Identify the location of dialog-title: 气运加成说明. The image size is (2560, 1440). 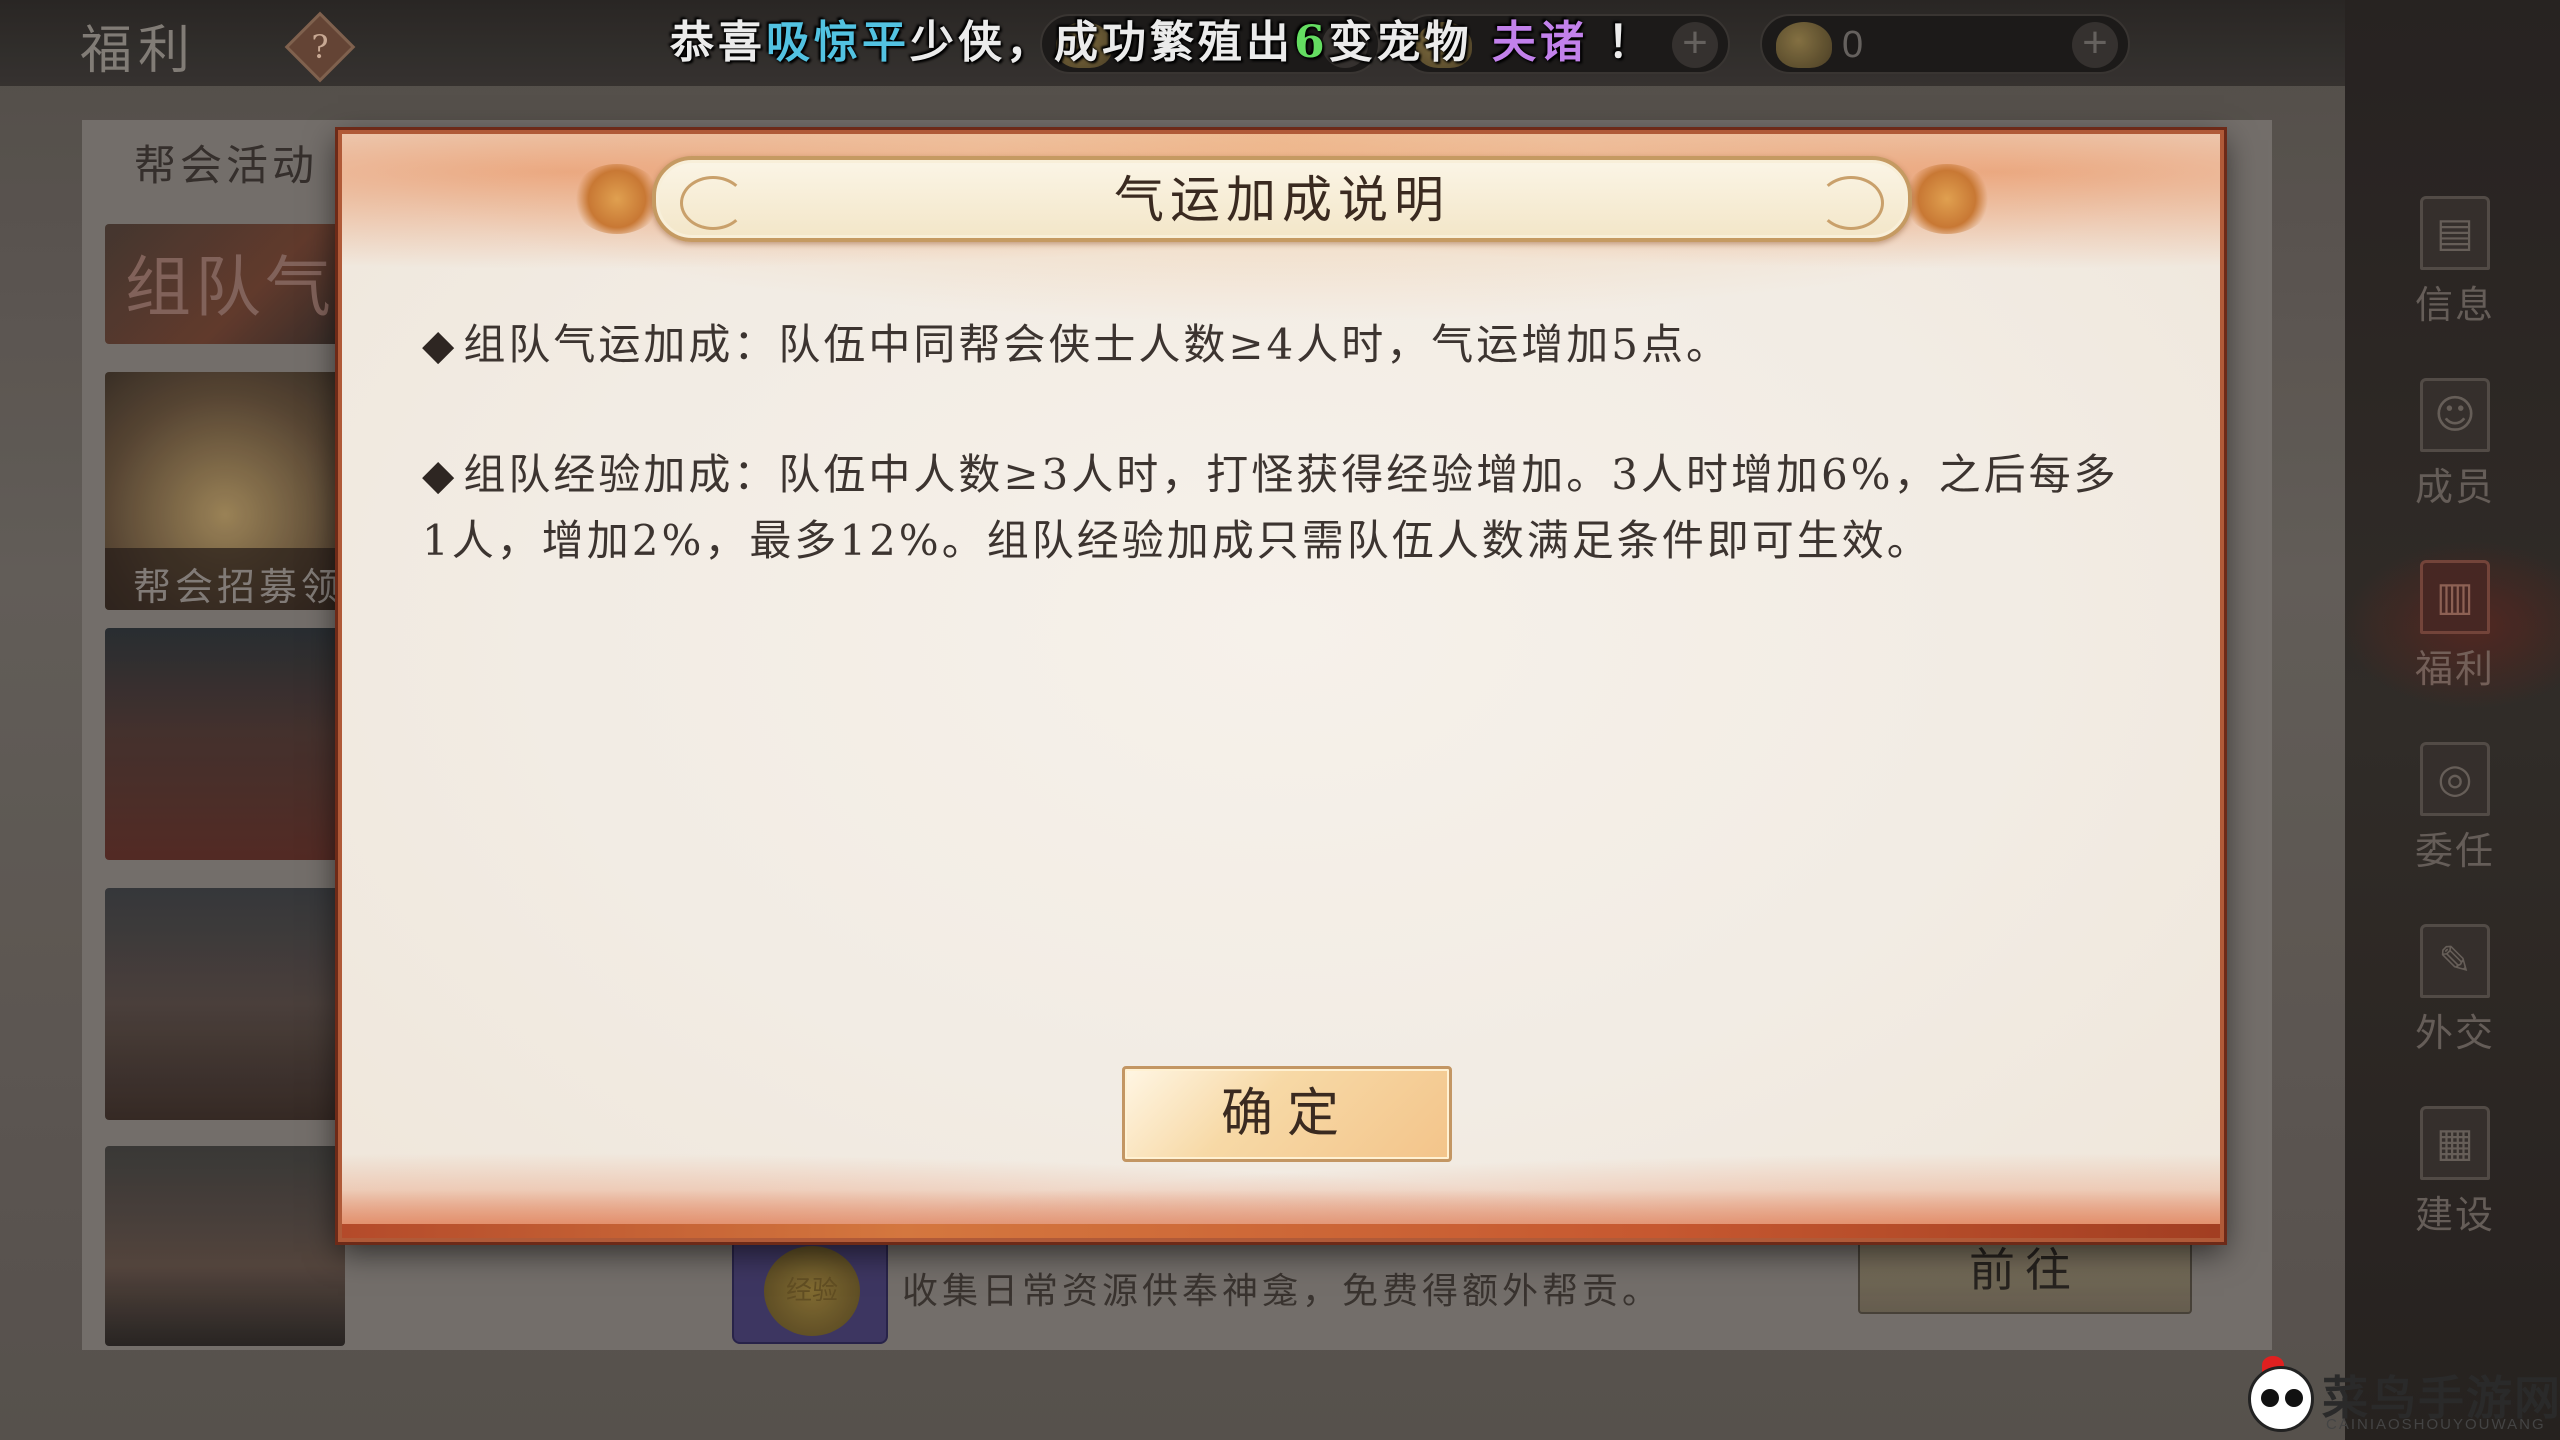
(1282, 200).